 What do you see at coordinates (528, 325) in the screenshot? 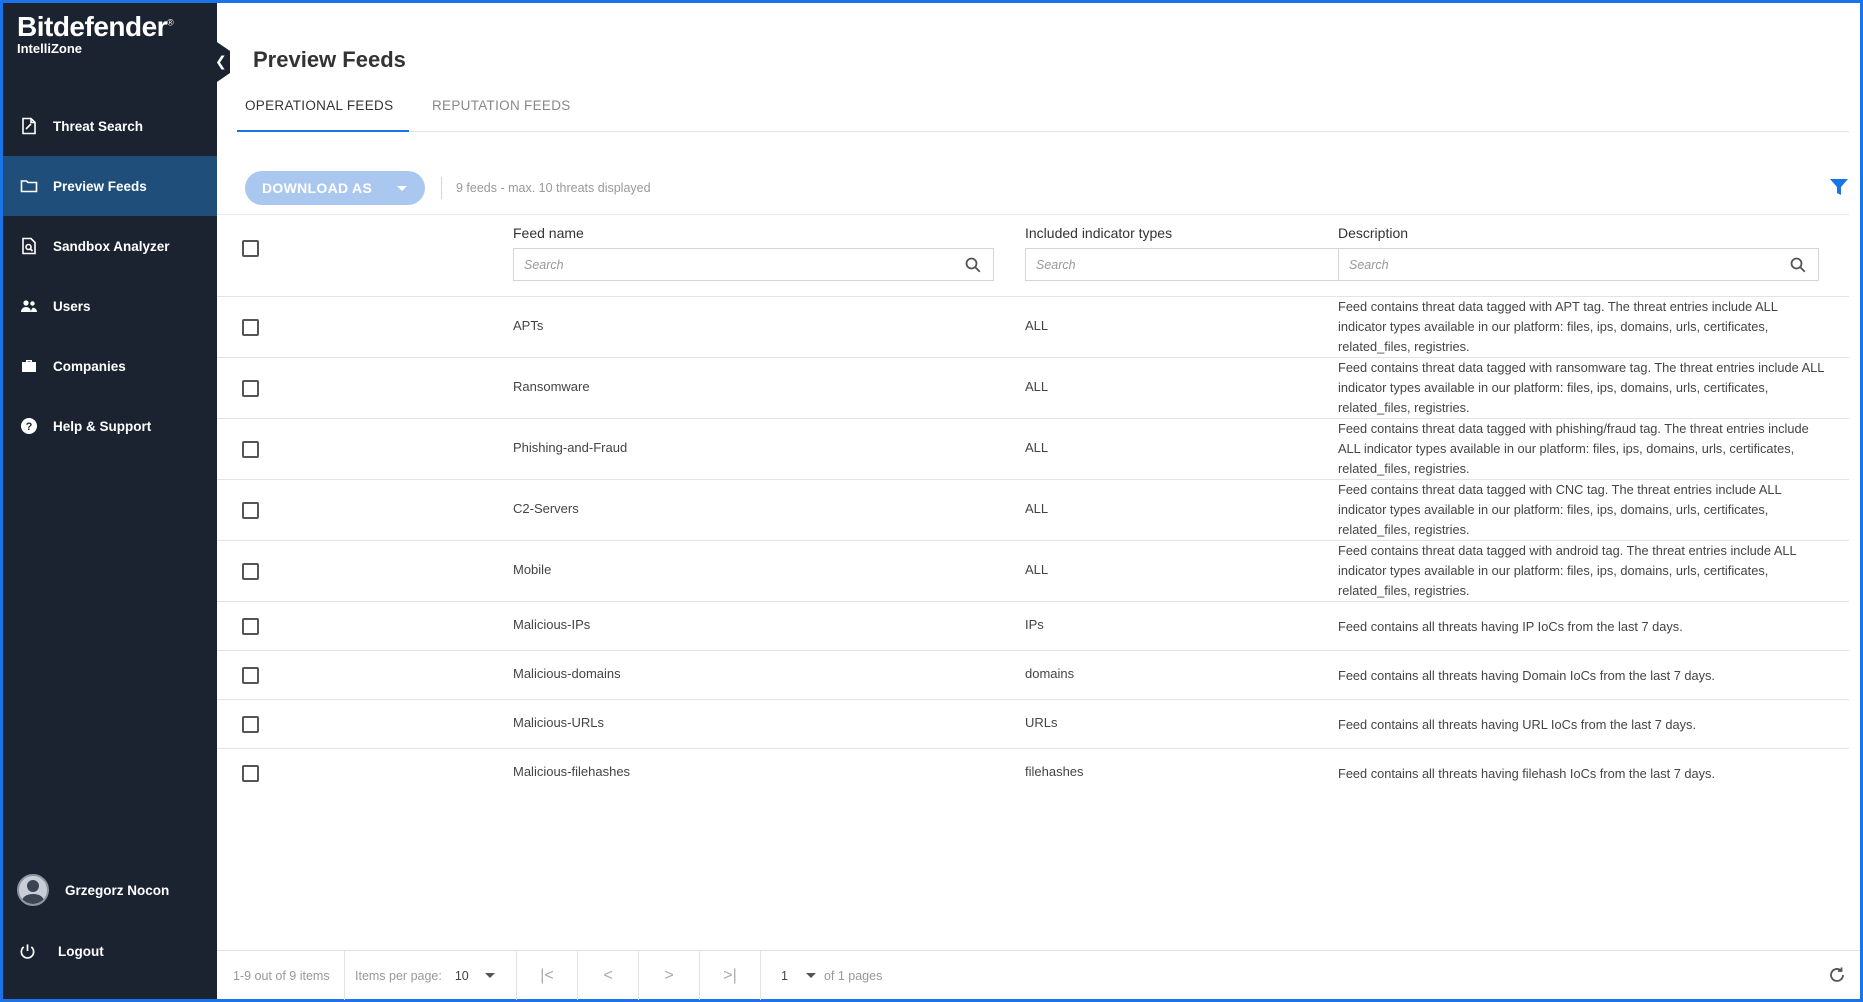
I see `feed-name: APTs` at bounding box center [528, 325].